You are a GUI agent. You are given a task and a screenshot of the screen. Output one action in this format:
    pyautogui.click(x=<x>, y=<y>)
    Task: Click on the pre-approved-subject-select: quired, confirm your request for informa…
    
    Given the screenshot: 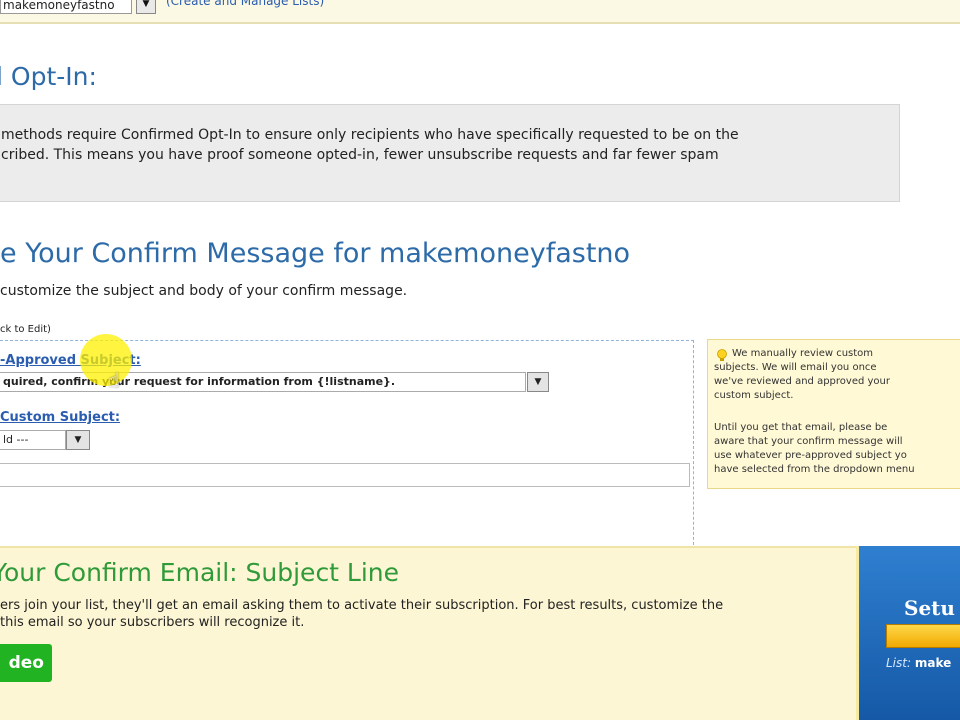 What is the action you would take?
    pyautogui.click(x=263, y=382)
    